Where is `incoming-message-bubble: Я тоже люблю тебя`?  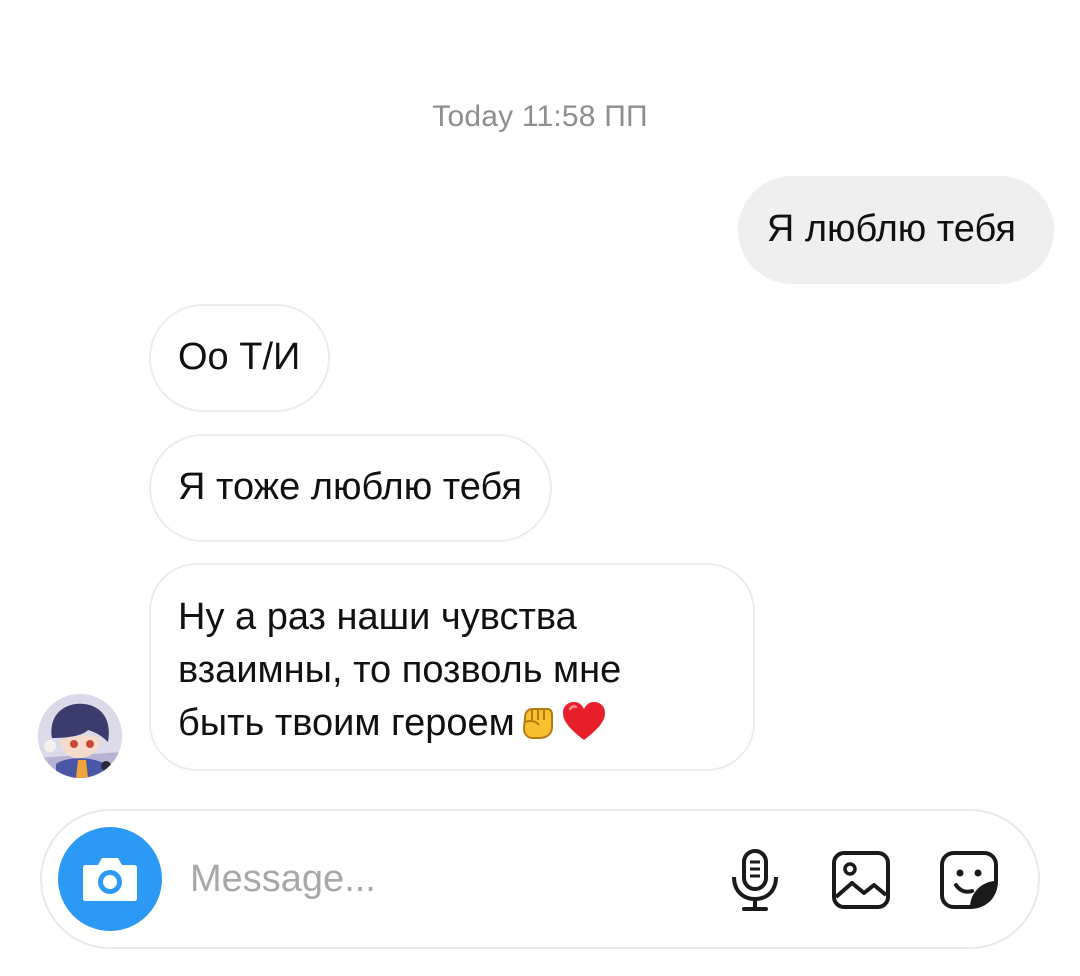 incoming-message-bubble: Я тоже люблю тебя is located at coordinates (350, 488).